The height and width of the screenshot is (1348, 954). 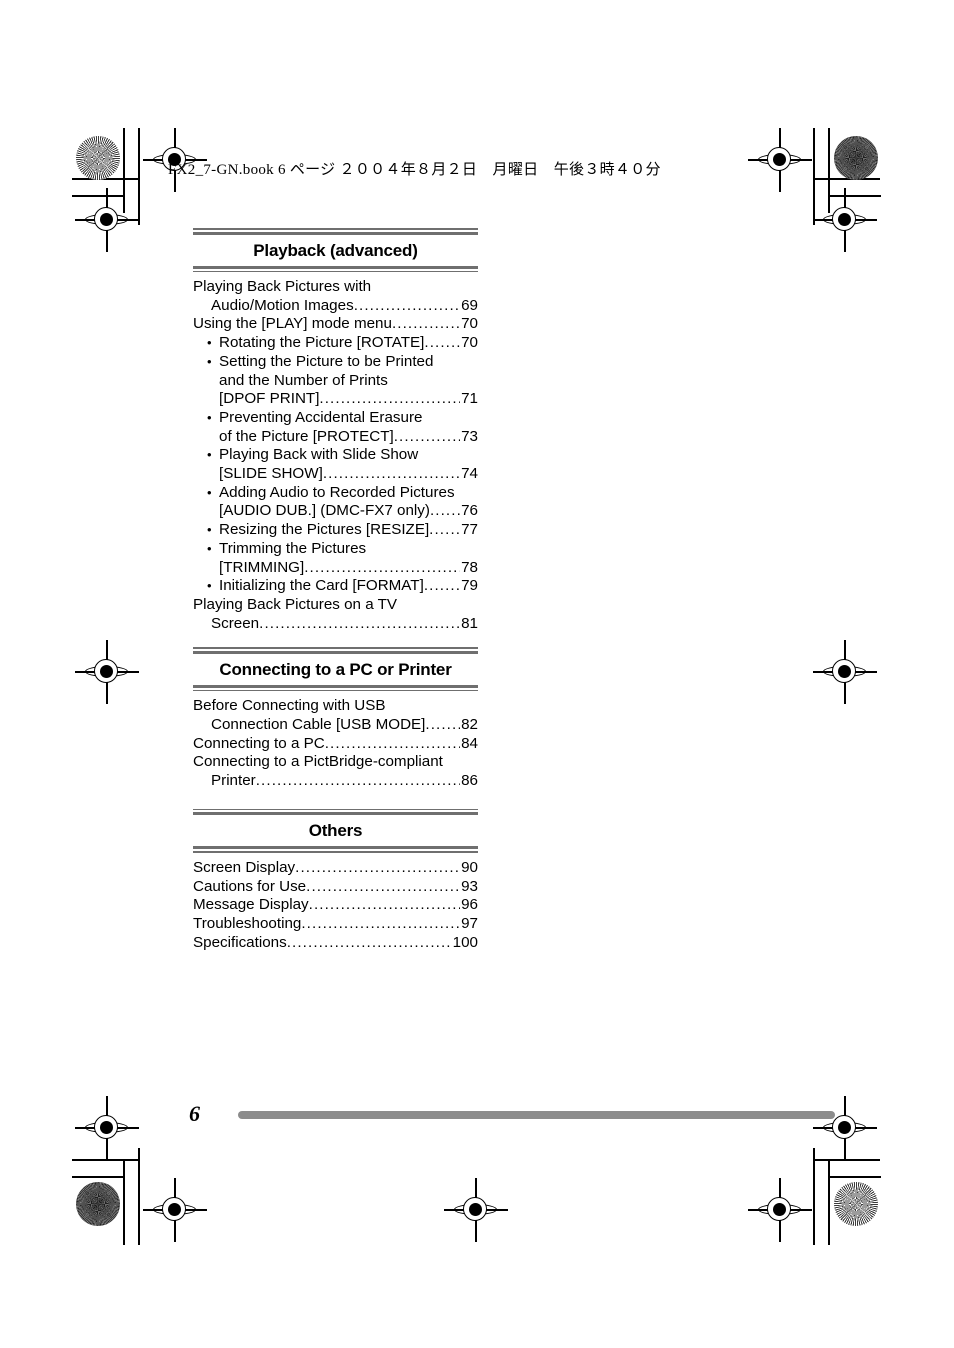 I want to click on registration-crosshair-left-middle, so click(x=107, y=672).